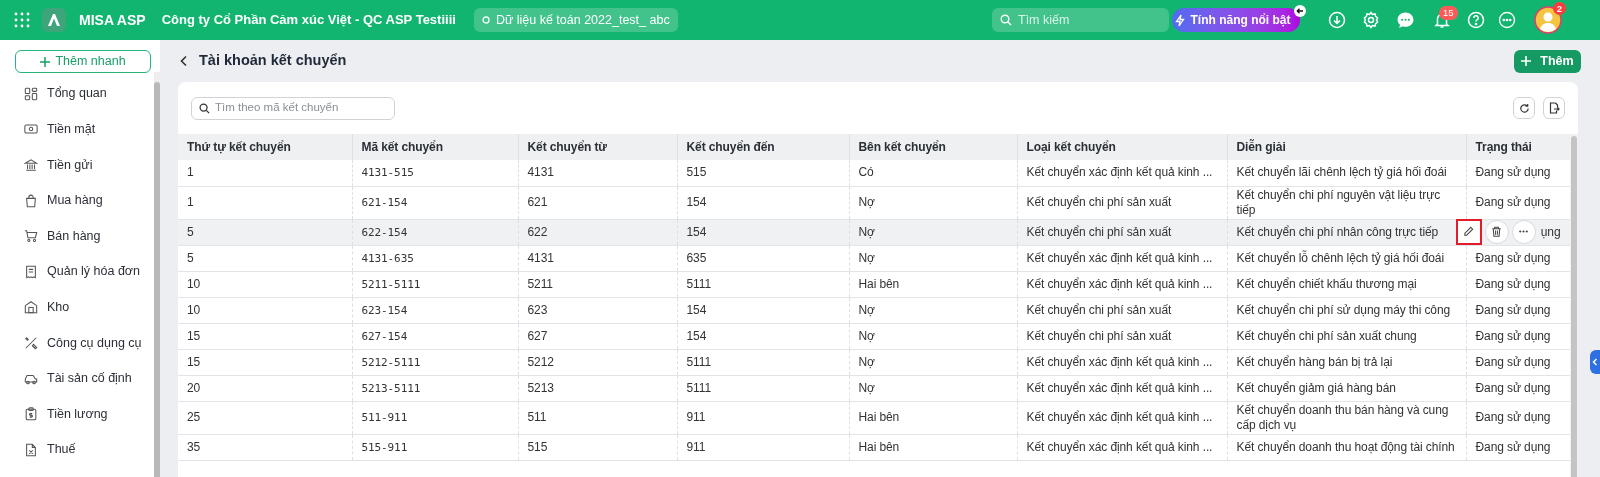 The height and width of the screenshot is (477, 1600). Describe the element at coordinates (597, 173) in the screenshot. I see `table-cell: 4131` at that location.